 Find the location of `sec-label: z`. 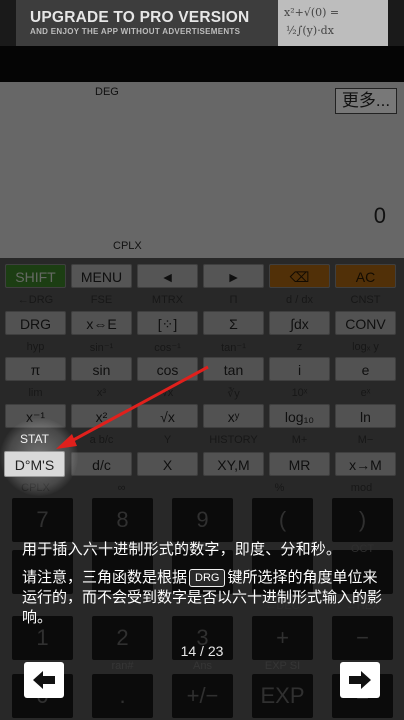

sec-label: z is located at coordinates (299, 347).